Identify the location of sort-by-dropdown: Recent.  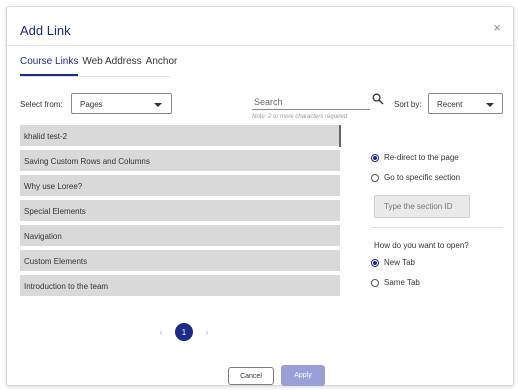
(465, 103).